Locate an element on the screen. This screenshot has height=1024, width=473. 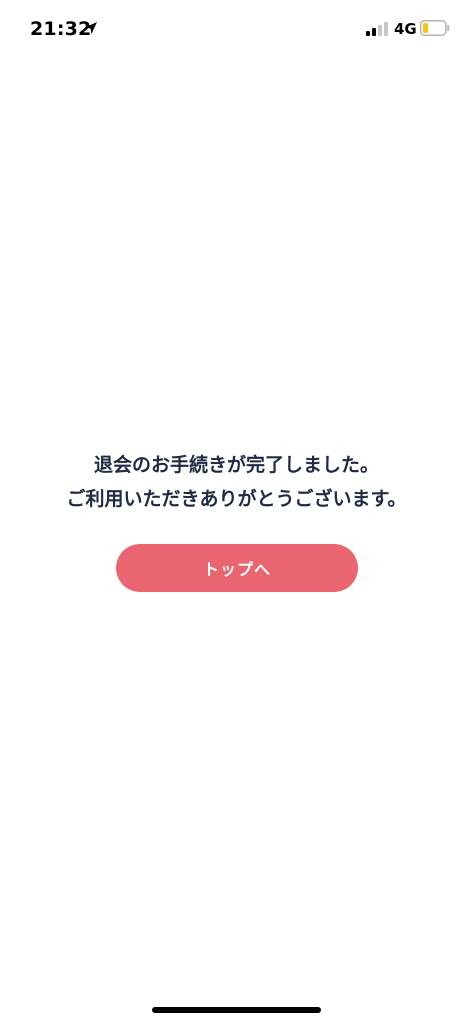
message-line-1: 退会のお手続きが完了しました。 is located at coordinates (236, 465).